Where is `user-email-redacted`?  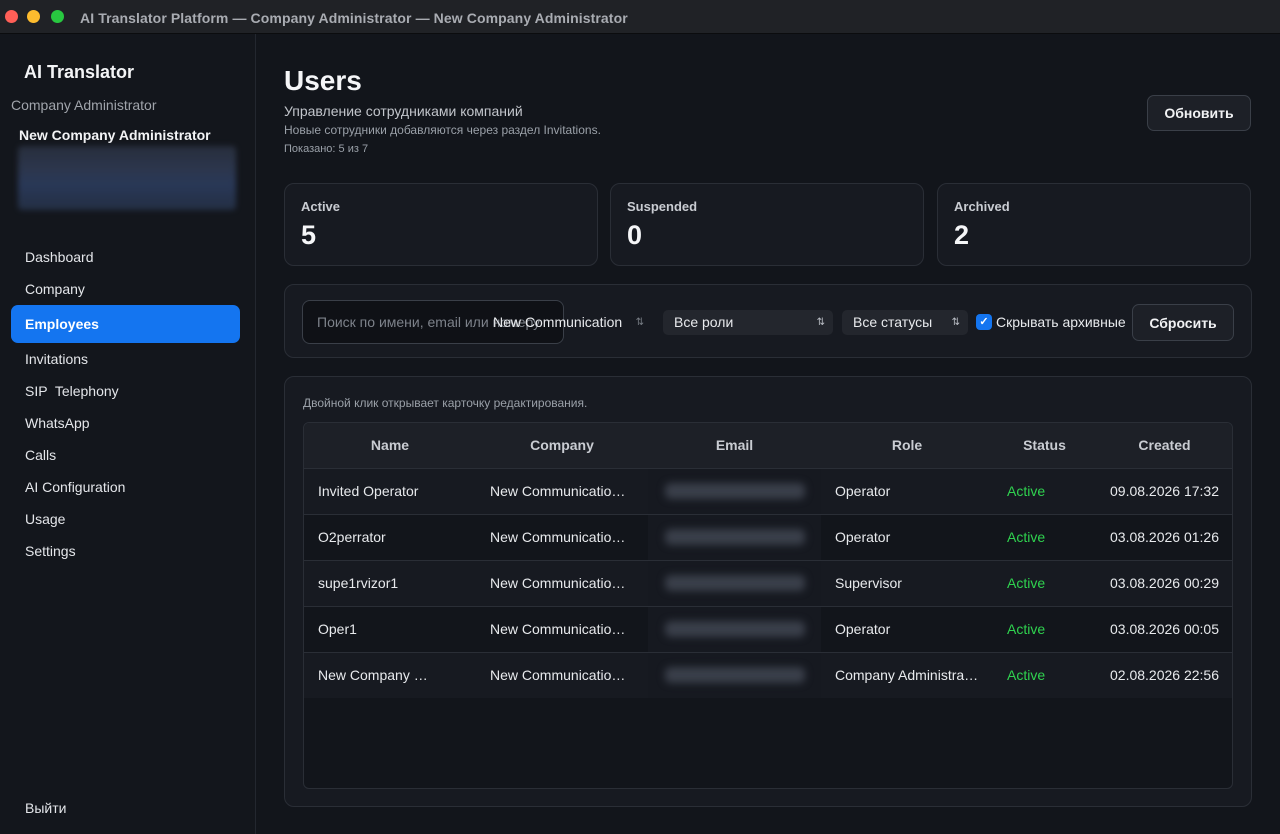
user-email-redacted is located at coordinates (127, 178).